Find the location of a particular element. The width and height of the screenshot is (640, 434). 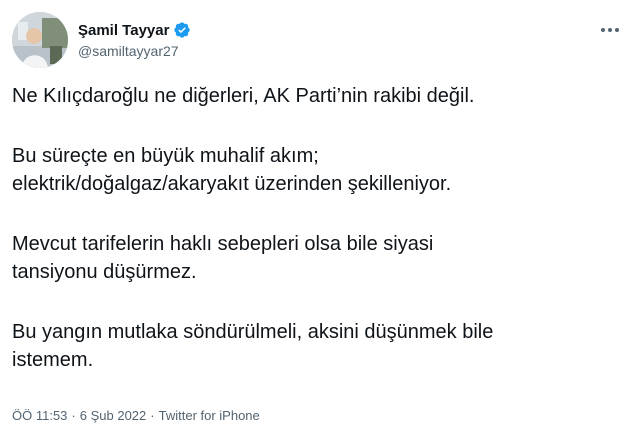

verified-badge-icon is located at coordinates (182, 30).